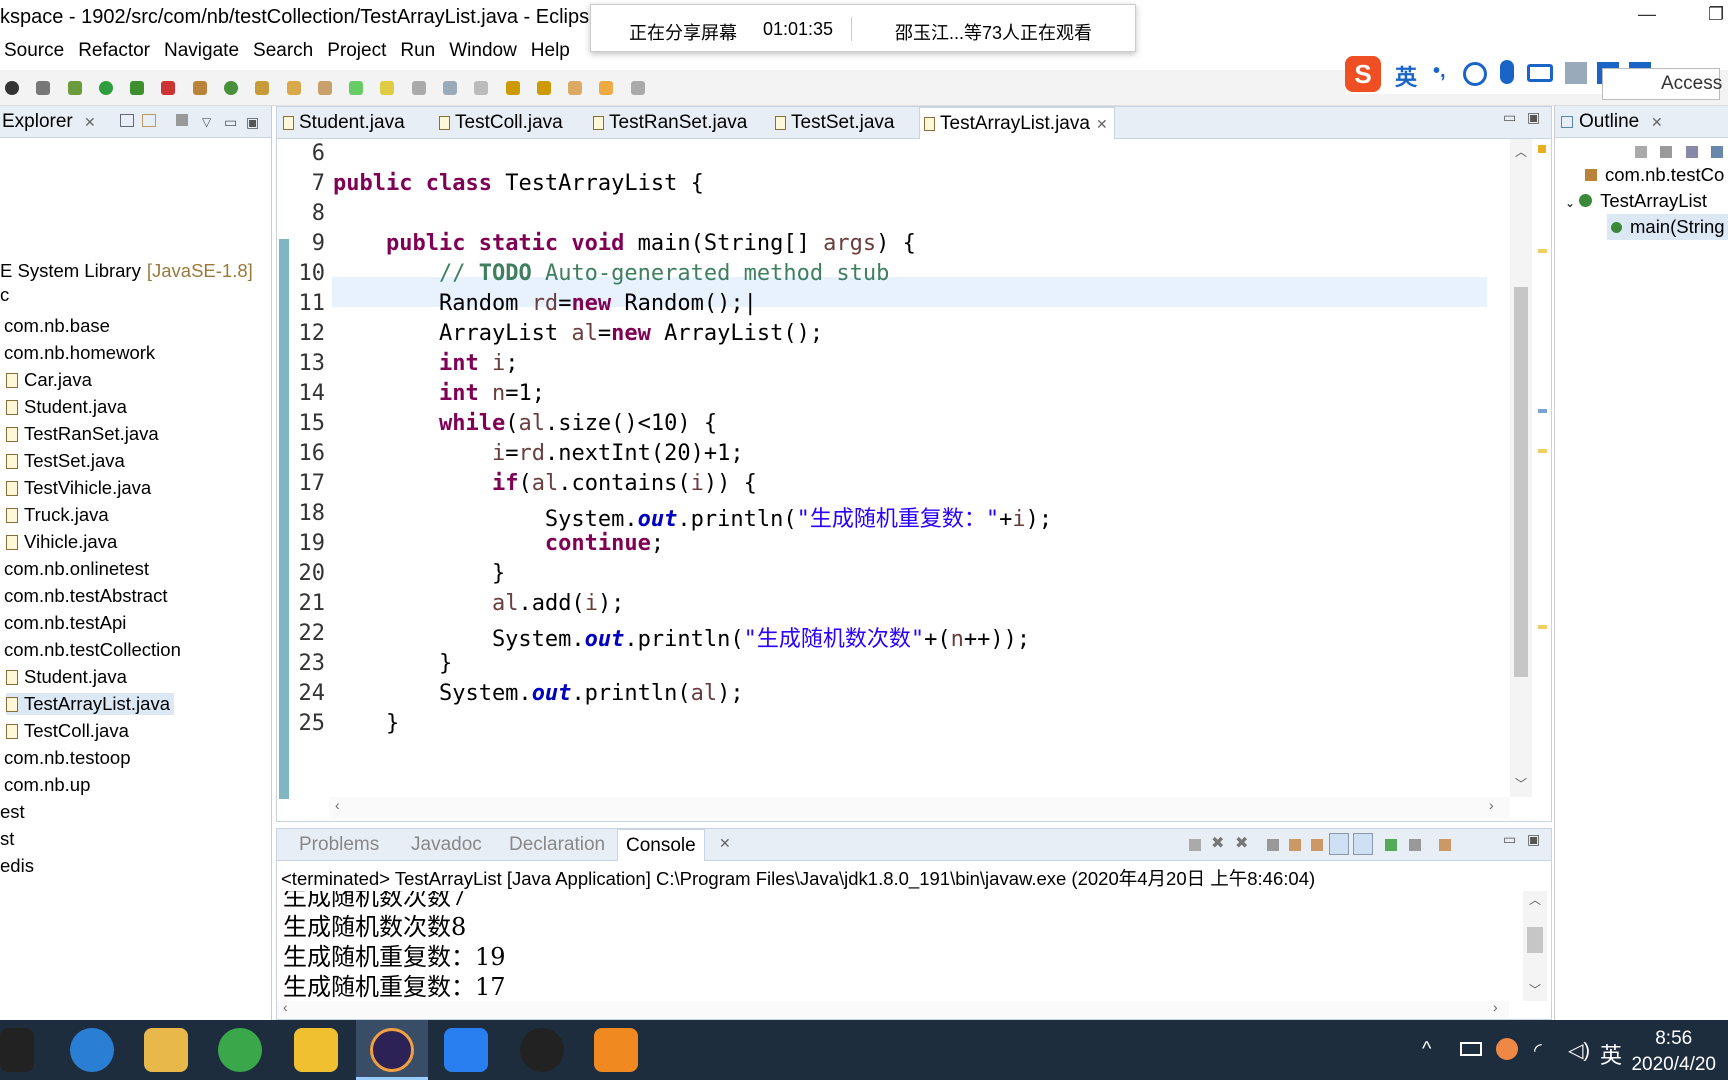 The image size is (1728, 1080). I want to click on editor-horizontal-scrollbar: ‹ ›, so click(919, 808).